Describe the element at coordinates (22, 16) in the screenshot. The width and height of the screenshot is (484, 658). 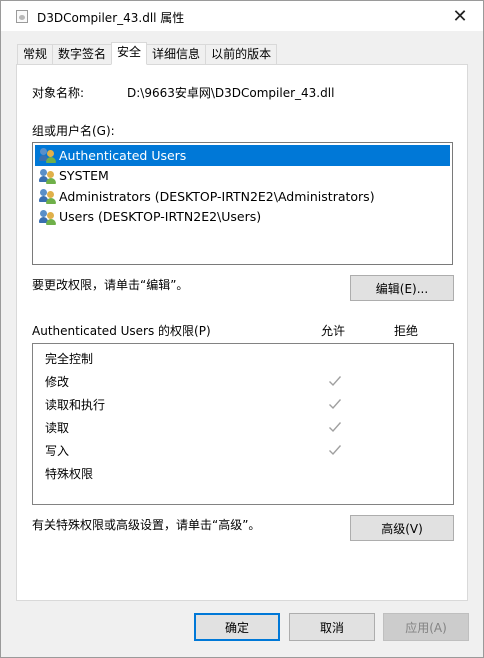
I see `file-icon` at that location.